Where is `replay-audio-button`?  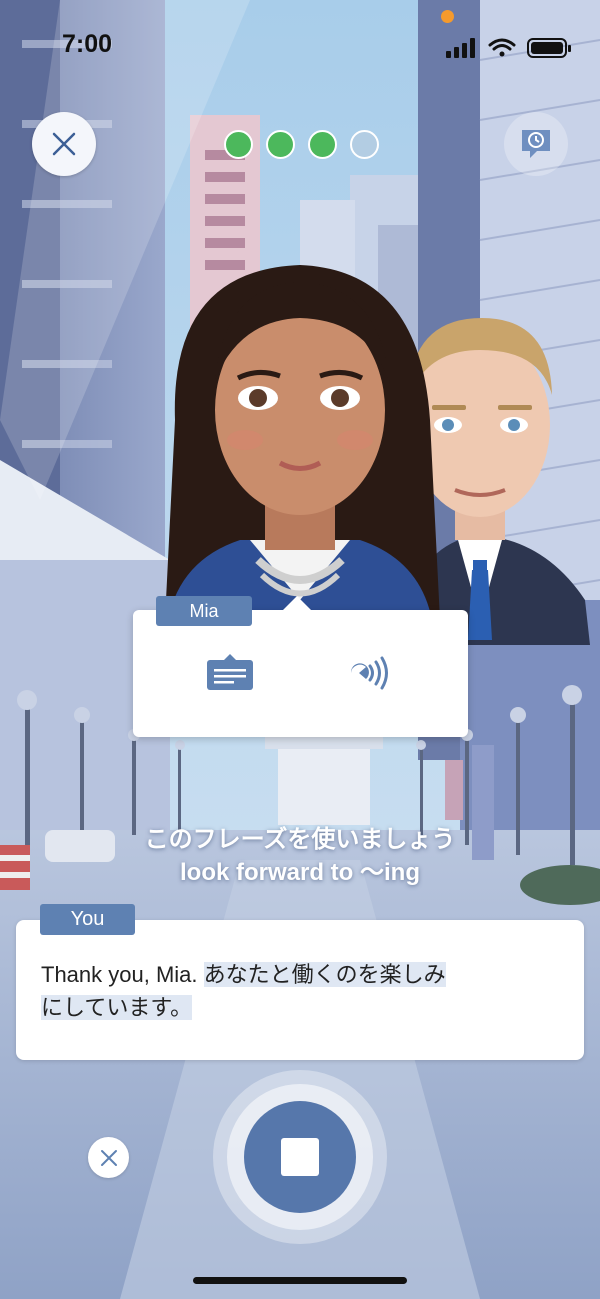 replay-audio-button is located at coordinates (369, 673).